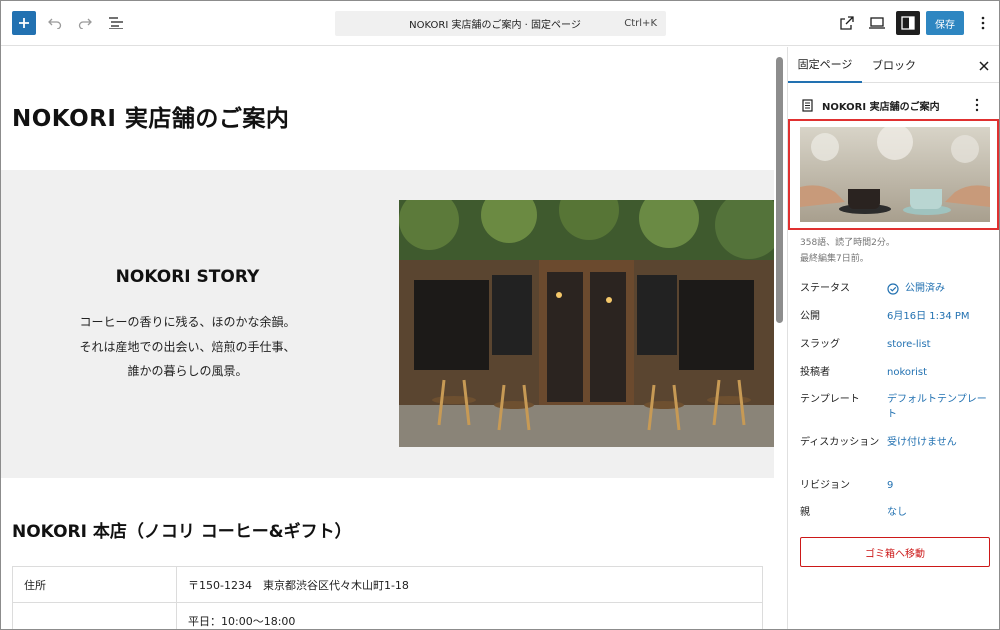  I want to click on last-edited-text: 最終編集7日前。, so click(834, 259).